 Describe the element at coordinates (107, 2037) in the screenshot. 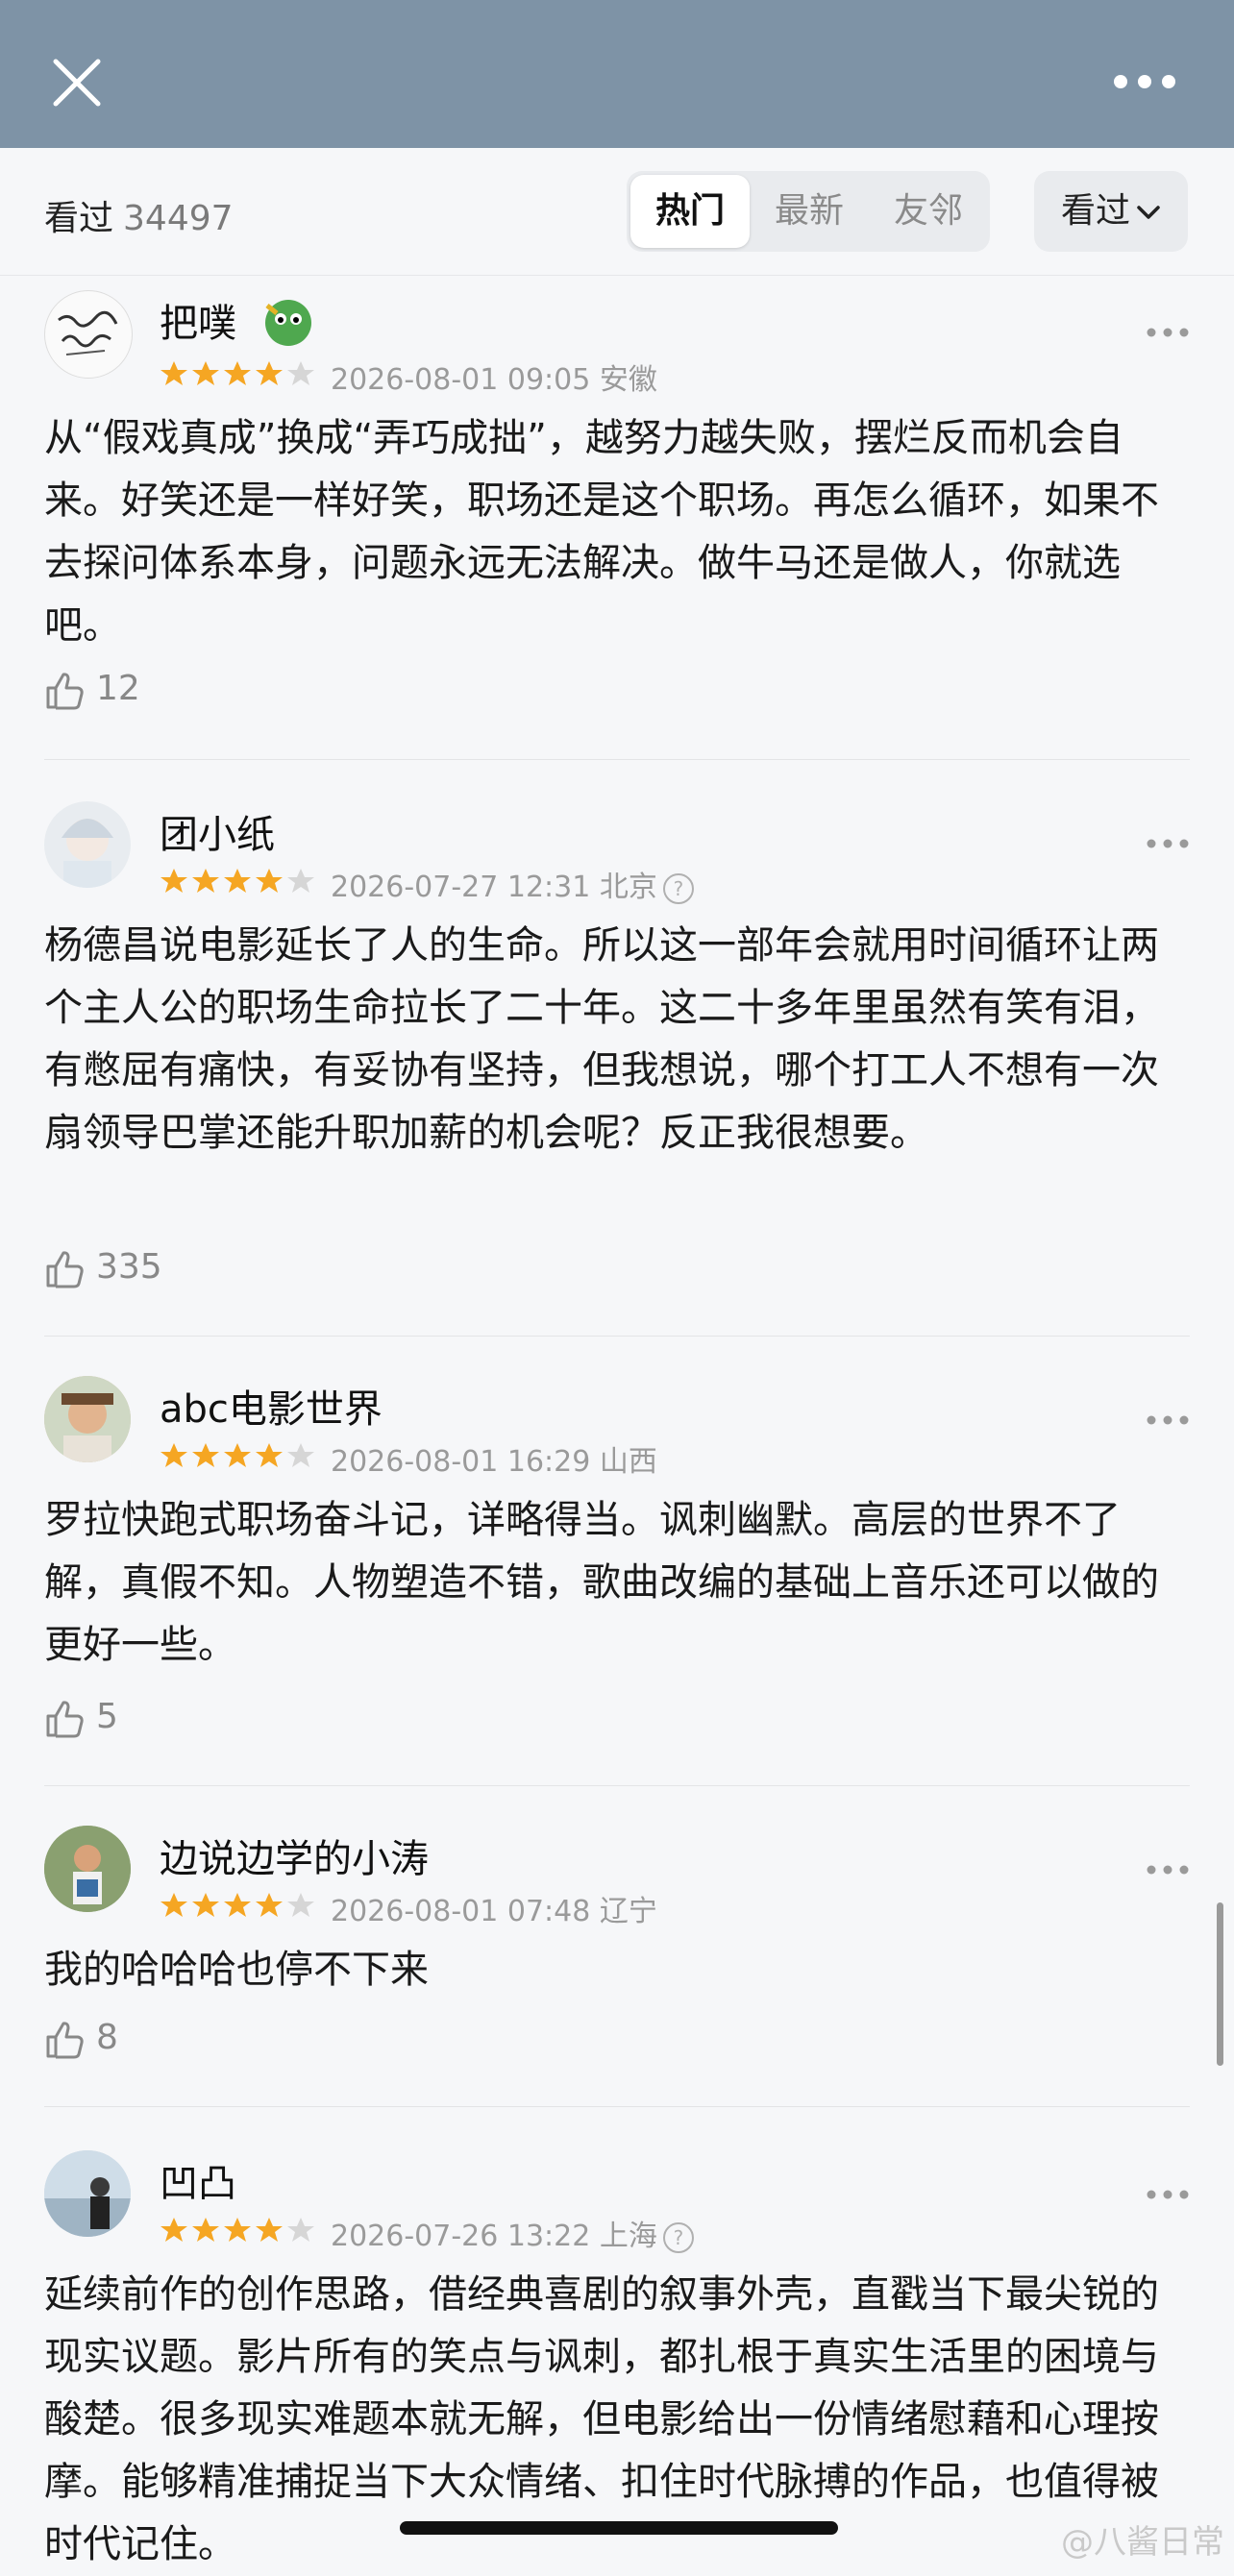

I see `like-count: 8` at that location.